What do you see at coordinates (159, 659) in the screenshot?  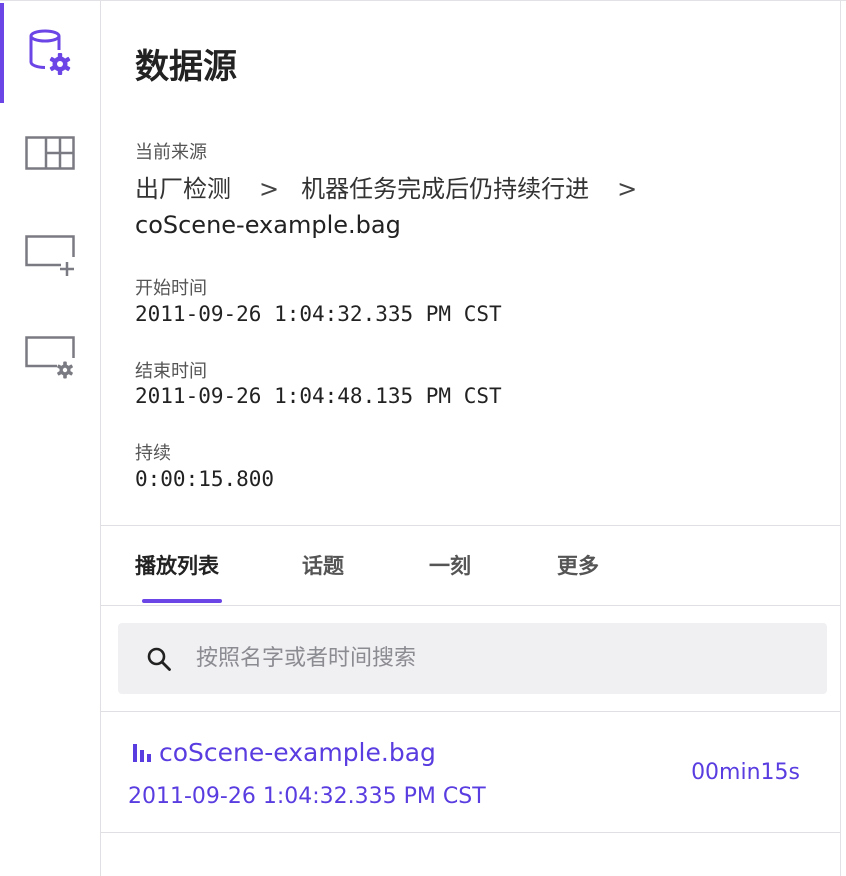 I see `search-icon` at bounding box center [159, 659].